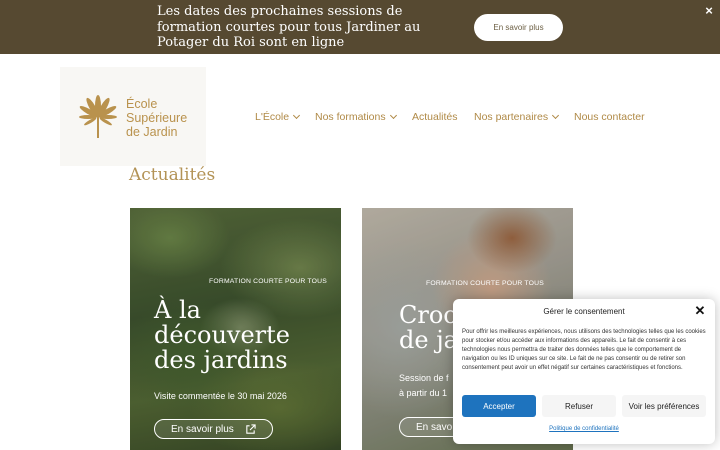 The height and width of the screenshot is (450, 720). What do you see at coordinates (579, 406) in the screenshot?
I see `refuse-button: Refuser` at bounding box center [579, 406].